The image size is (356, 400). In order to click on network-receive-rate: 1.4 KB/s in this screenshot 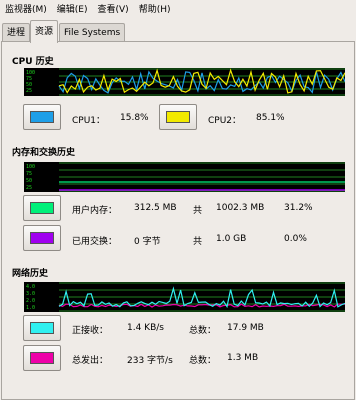, I will do `click(145, 328)`.